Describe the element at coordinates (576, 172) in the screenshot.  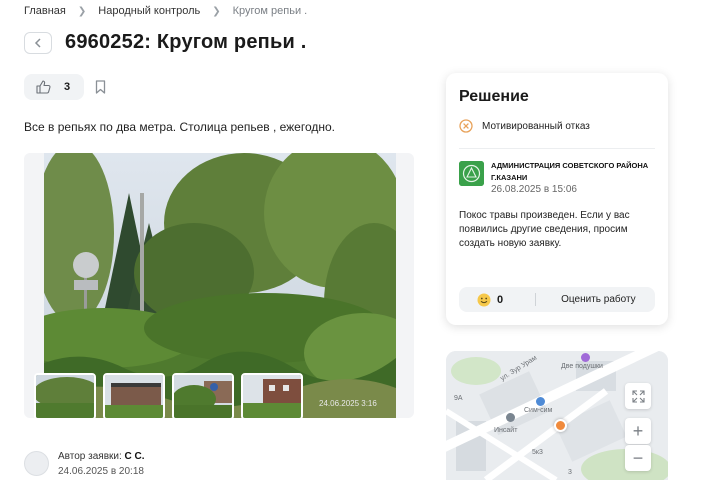
I see `organization-name: АДМИНИСТРАЦИЯ СОВЕТСКОГО РАЙОНА Г.КАЗАНИ` at that location.